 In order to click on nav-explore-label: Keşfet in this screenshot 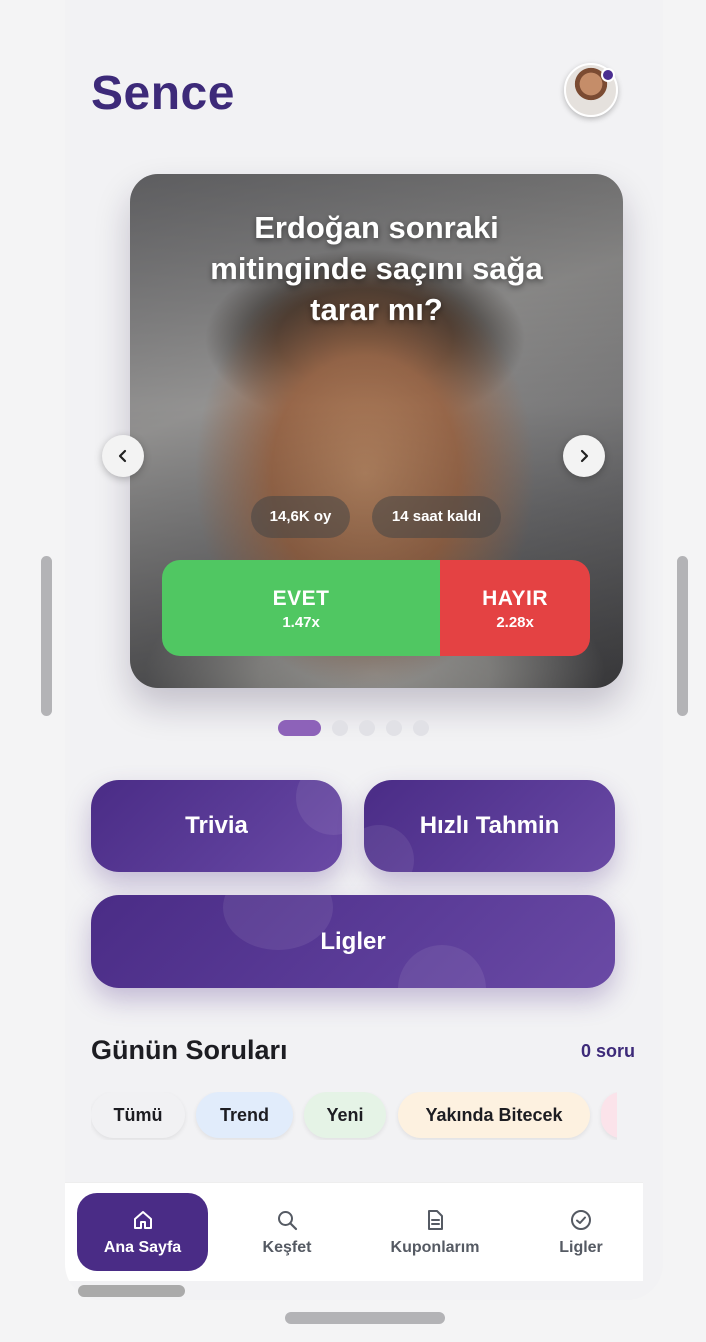, I will do `click(287, 1247)`.